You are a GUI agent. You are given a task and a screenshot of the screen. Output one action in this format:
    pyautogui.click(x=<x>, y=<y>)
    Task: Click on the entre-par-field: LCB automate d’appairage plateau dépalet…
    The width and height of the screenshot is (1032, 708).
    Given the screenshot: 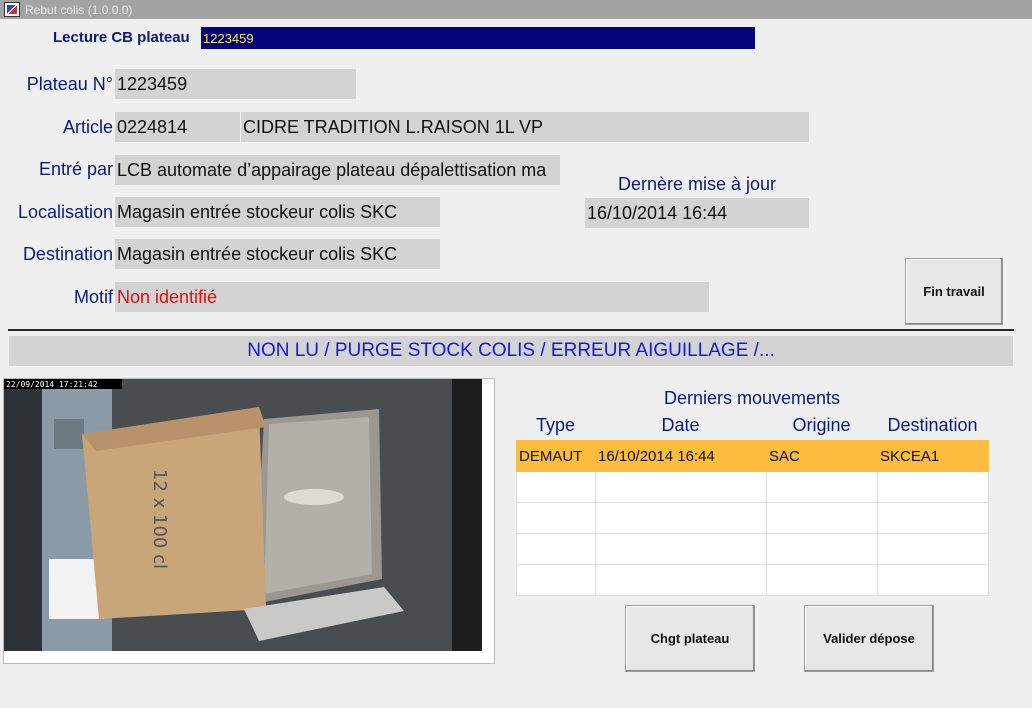 What is the action you would take?
    pyautogui.click(x=337, y=170)
    